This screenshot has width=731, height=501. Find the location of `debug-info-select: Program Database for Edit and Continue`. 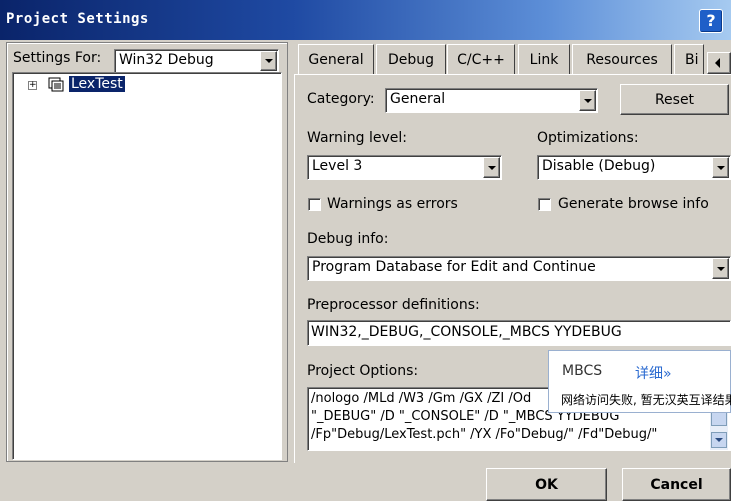

debug-info-select: Program Database for Edit and Continue is located at coordinates (519, 268).